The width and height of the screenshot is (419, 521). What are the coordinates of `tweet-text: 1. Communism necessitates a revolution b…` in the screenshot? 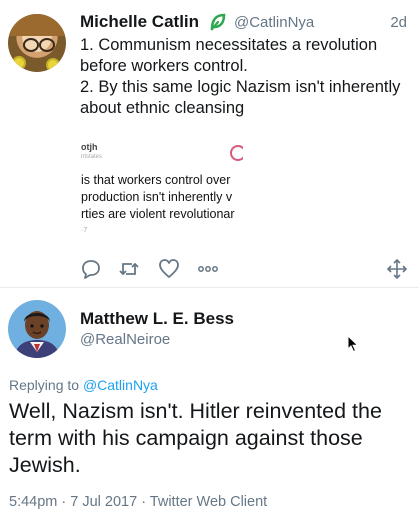 It's located at (240, 76).